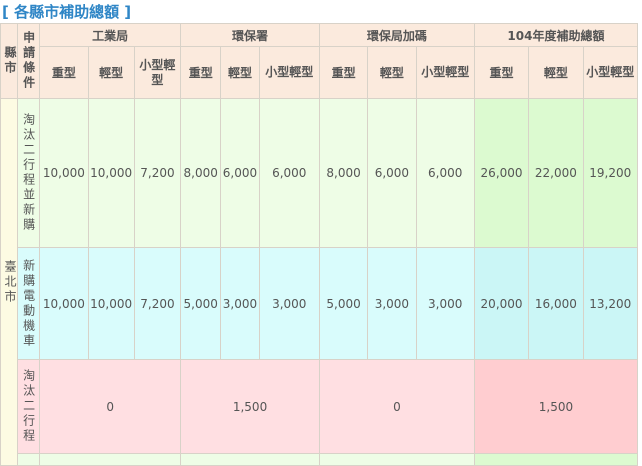 The image size is (642, 466). I want to click on total-cell: 26,000, so click(501, 173).